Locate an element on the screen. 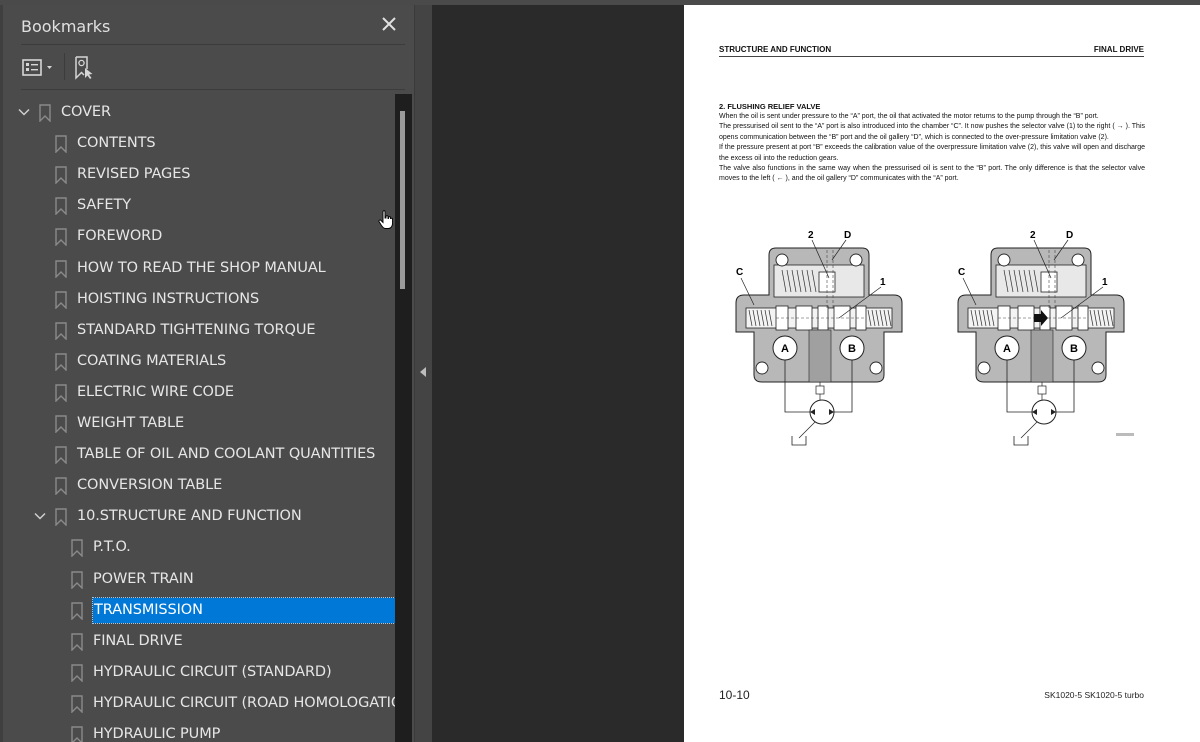  bookmark-item: CONVERSION TABLE is located at coordinates (199, 486).